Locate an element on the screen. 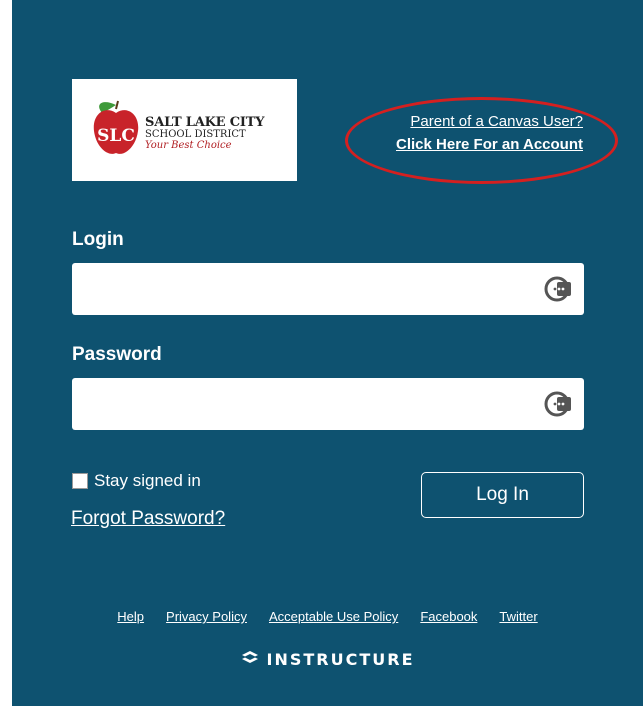 This screenshot has height=717, width=643. parent-of-canvas-user-link: Parent of a Canvas User? is located at coordinates (489, 121).